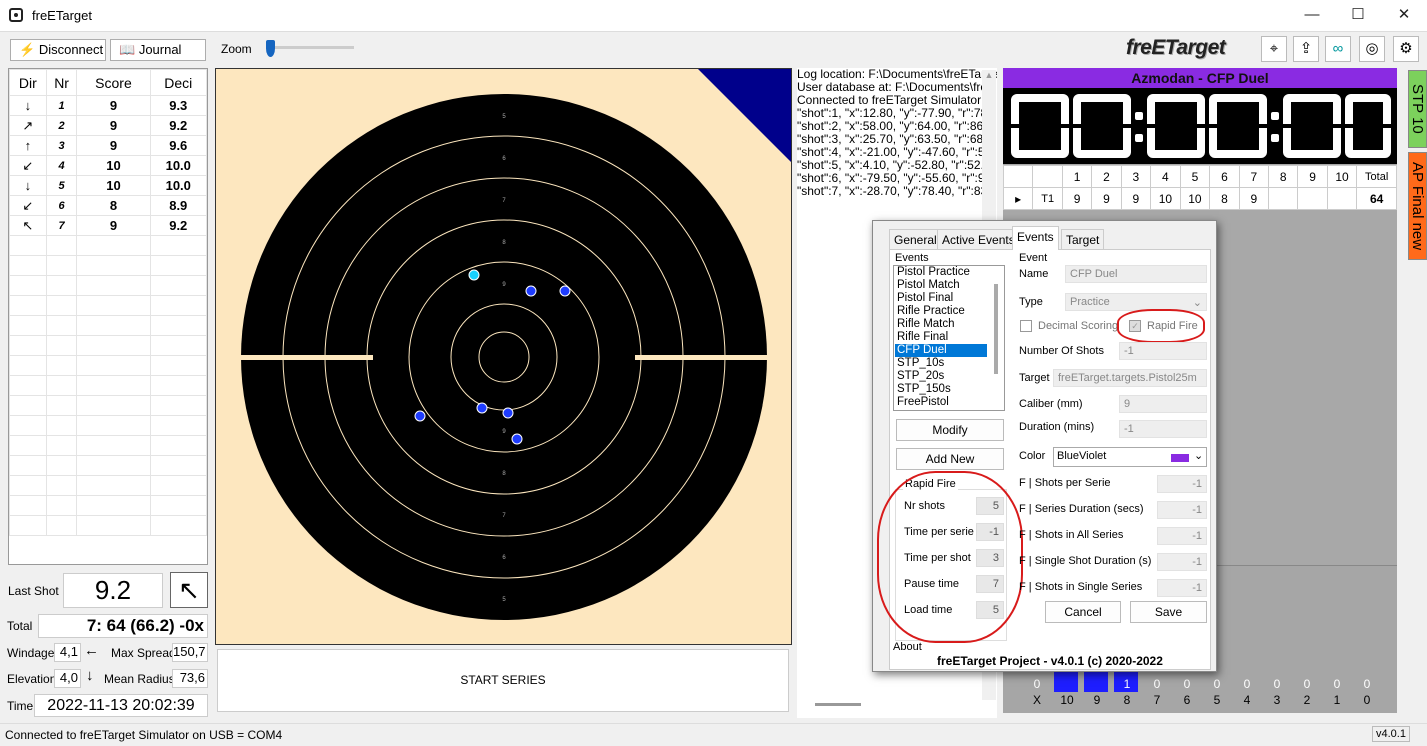 Image resolution: width=1427 pixels, height=746 pixels. I want to click on tab-target: Target, so click(1083, 239).